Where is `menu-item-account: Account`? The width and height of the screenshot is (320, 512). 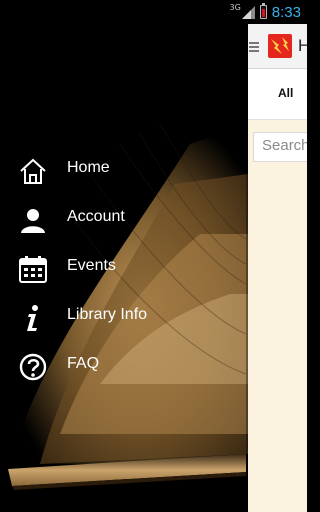 menu-item-account: Account is located at coordinates (124, 219).